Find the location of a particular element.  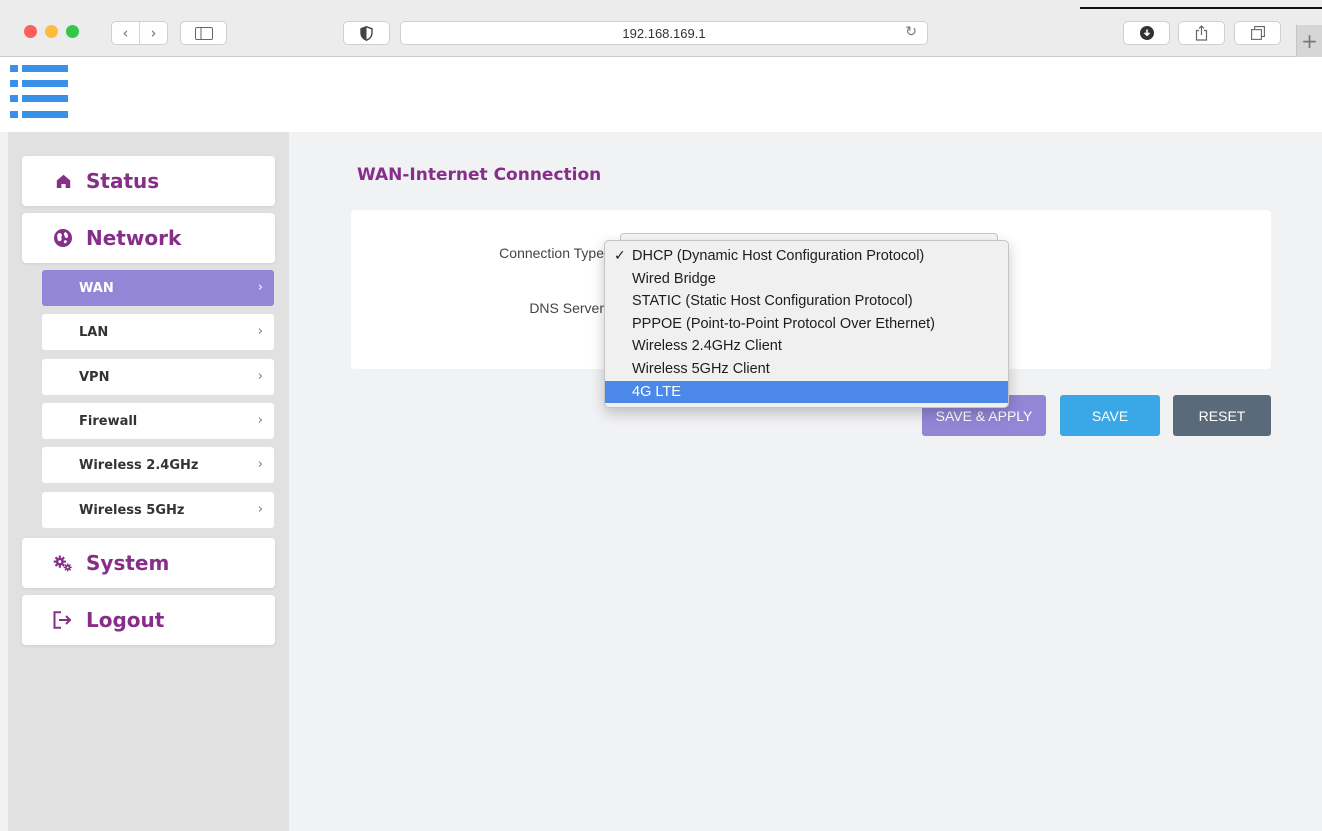

option-wireless-5ghz-client: Wireless 5GHz Client is located at coordinates (806, 369).